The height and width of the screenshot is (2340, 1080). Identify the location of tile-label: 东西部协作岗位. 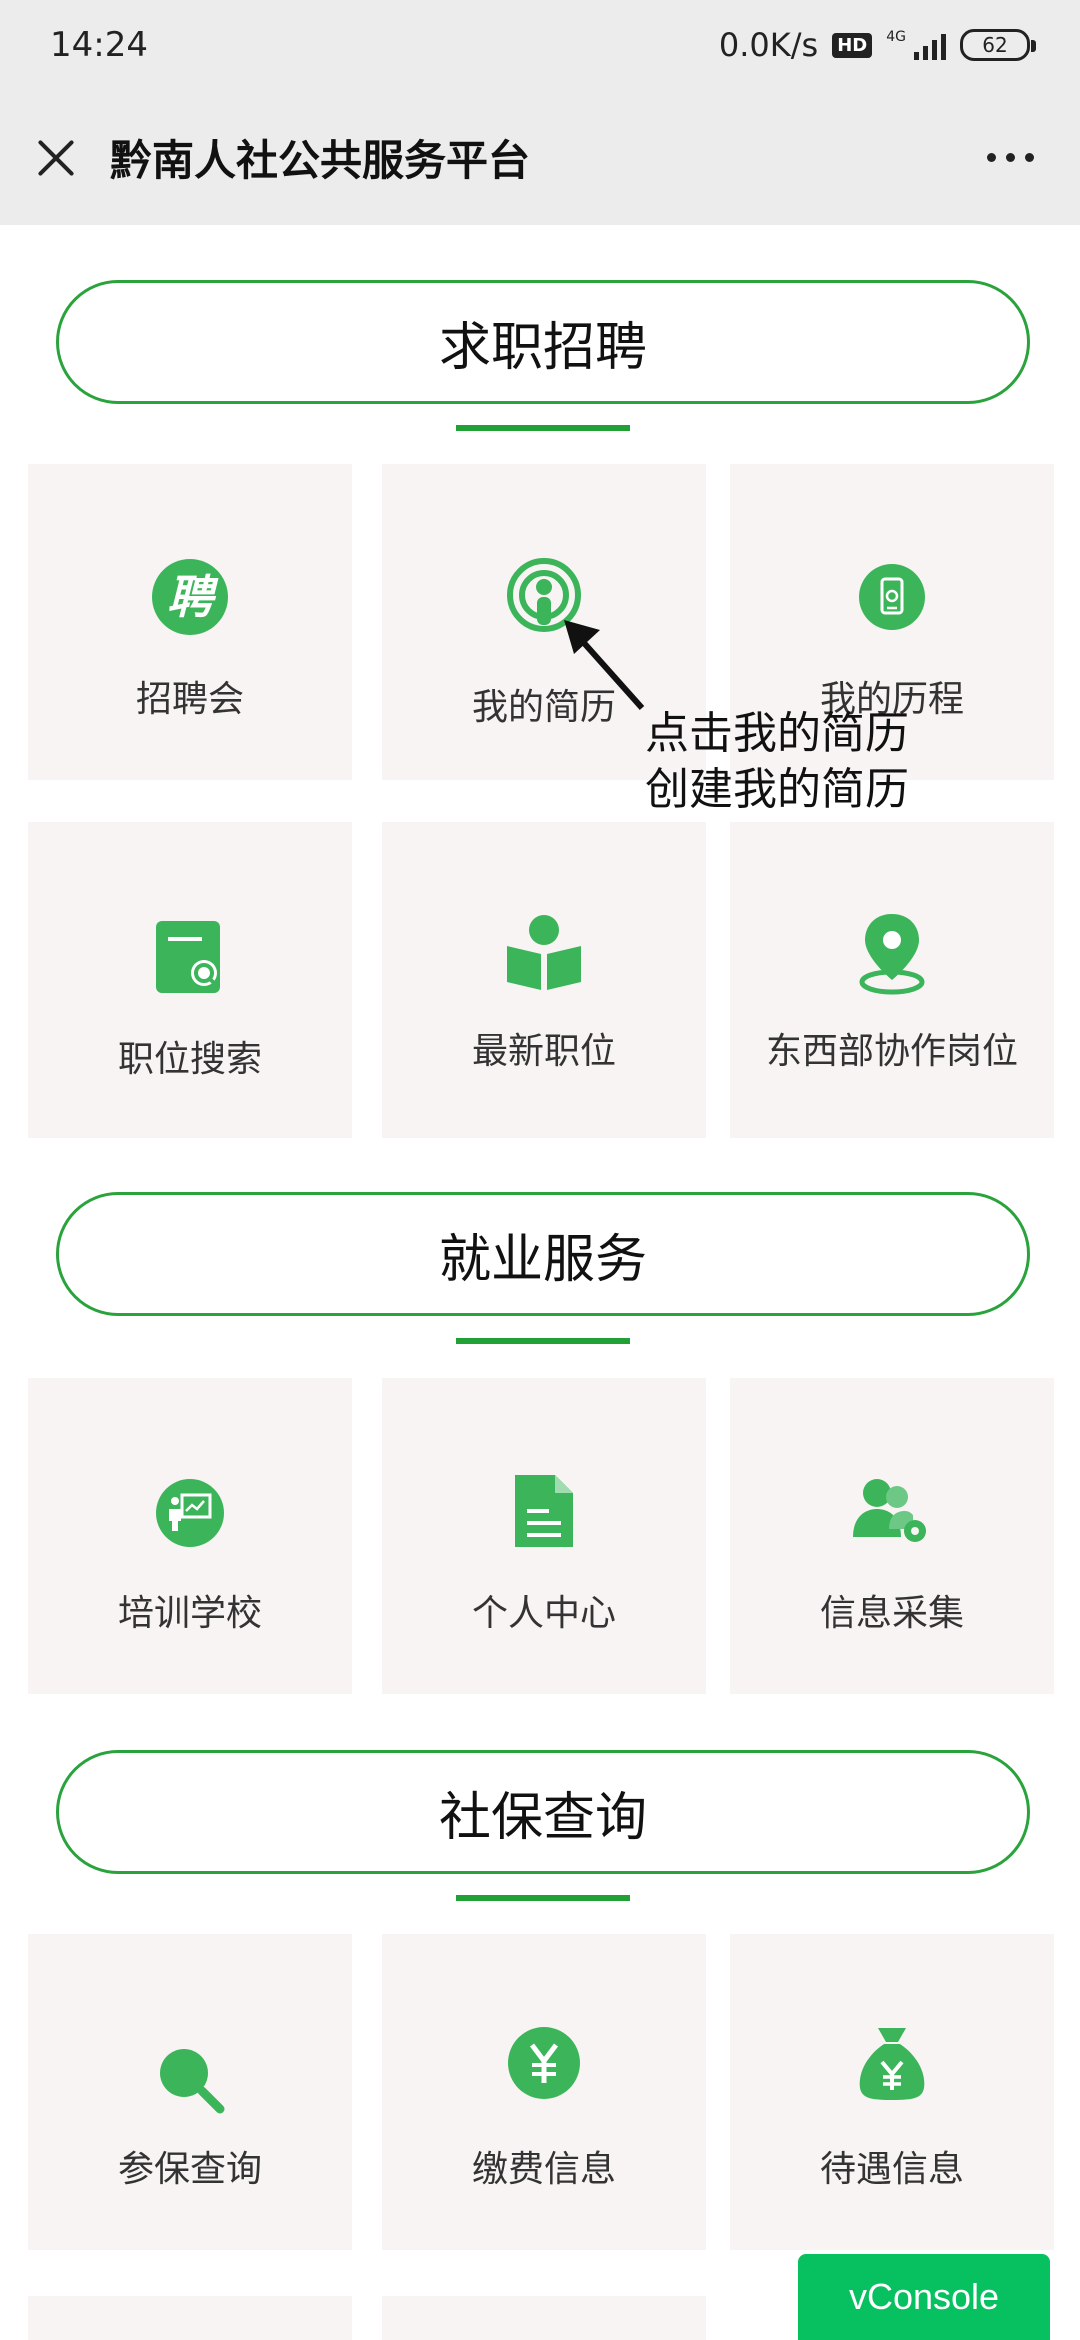
(891, 1051).